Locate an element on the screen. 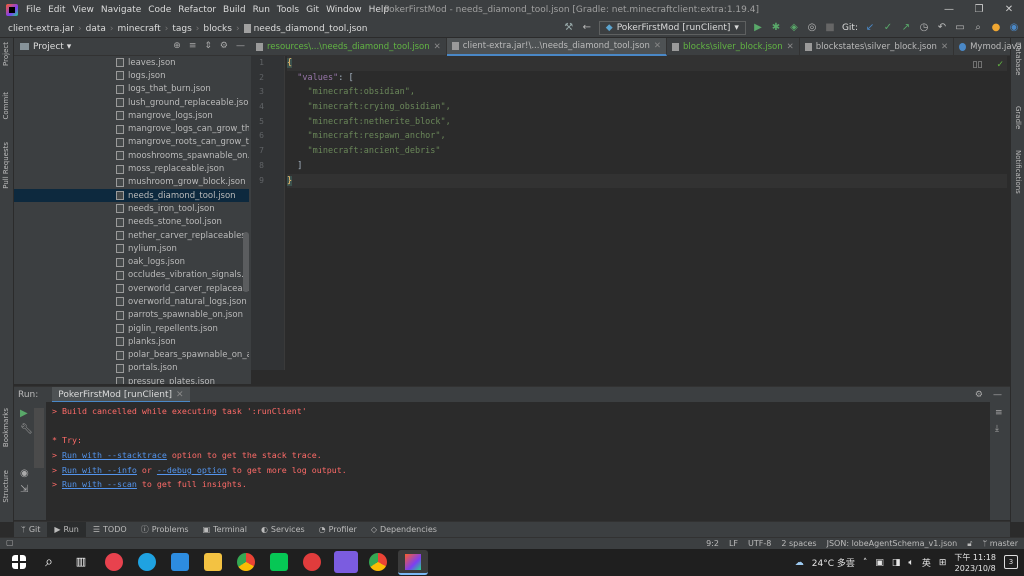  soft-wrap-icon: ≡ is located at coordinates (999, 413).